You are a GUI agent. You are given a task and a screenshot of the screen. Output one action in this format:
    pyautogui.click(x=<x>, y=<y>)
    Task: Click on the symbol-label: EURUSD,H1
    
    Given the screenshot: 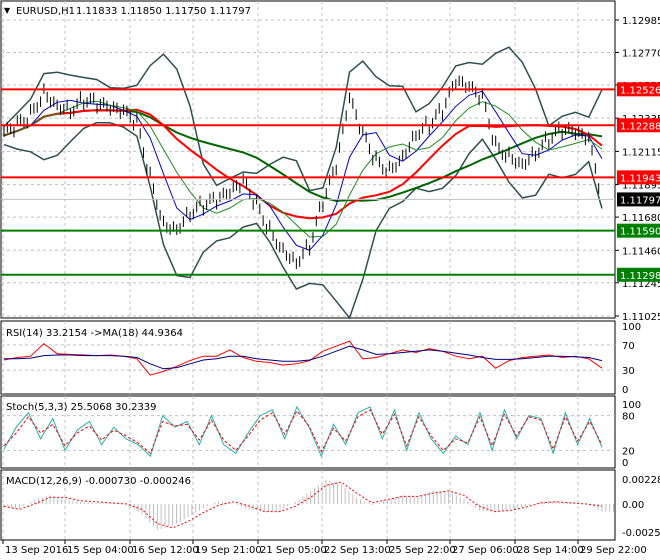 What is the action you would take?
    pyautogui.click(x=45, y=11)
    